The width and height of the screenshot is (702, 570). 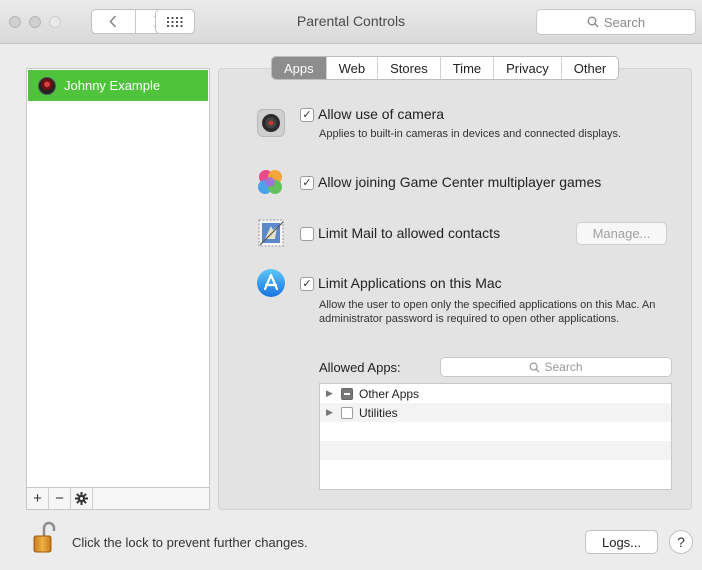 What do you see at coordinates (495, 412) in the screenshot?
I see `list-item: ▶ Utilities` at bounding box center [495, 412].